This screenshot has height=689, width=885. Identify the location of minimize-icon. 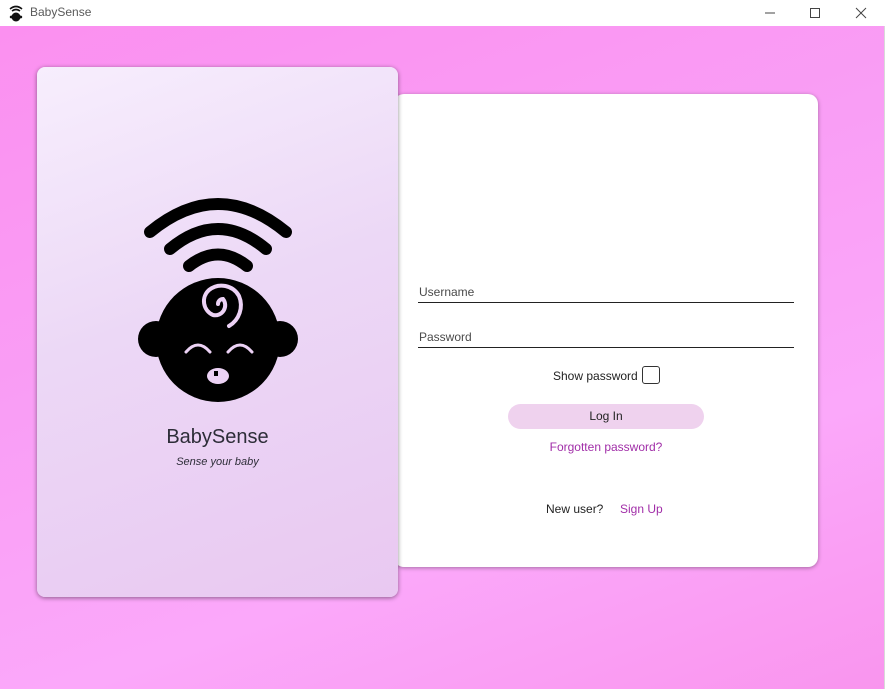
(770, 13).